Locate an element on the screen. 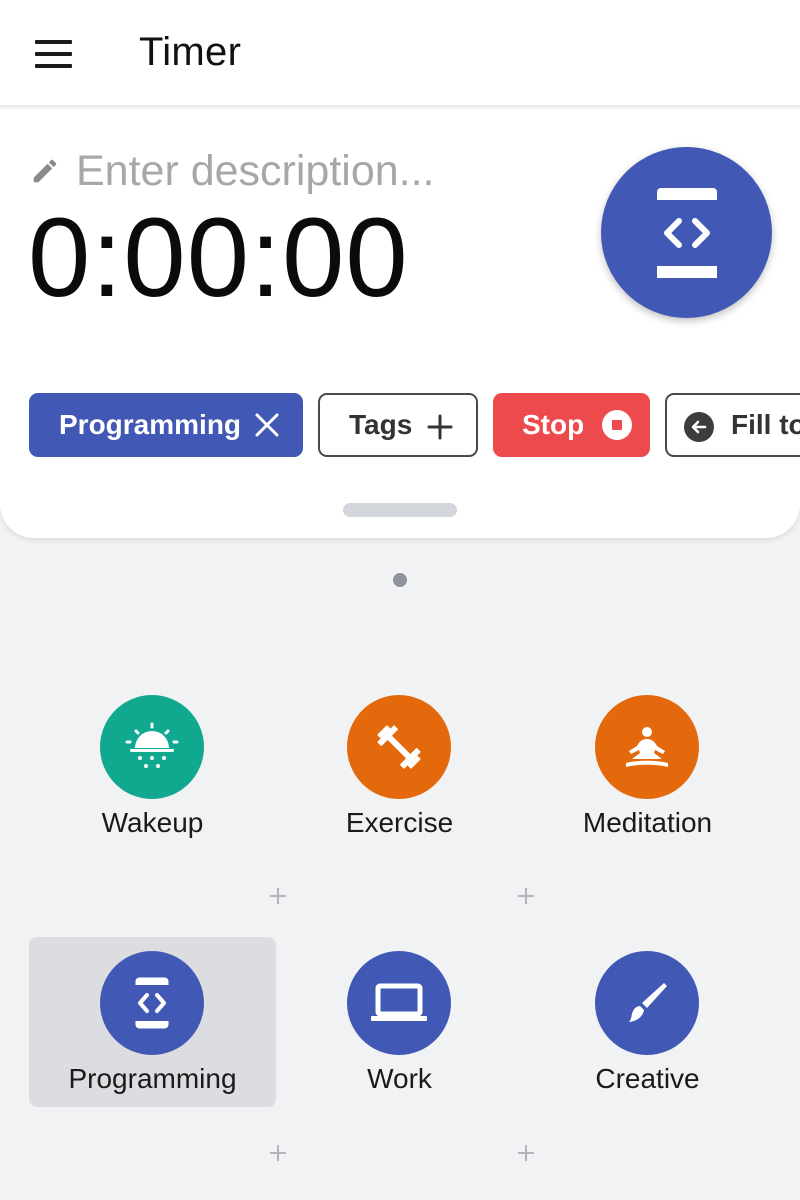 This screenshot has width=800, height=1200. elapsed-time: 0:00:00 is located at coordinates (218, 257).